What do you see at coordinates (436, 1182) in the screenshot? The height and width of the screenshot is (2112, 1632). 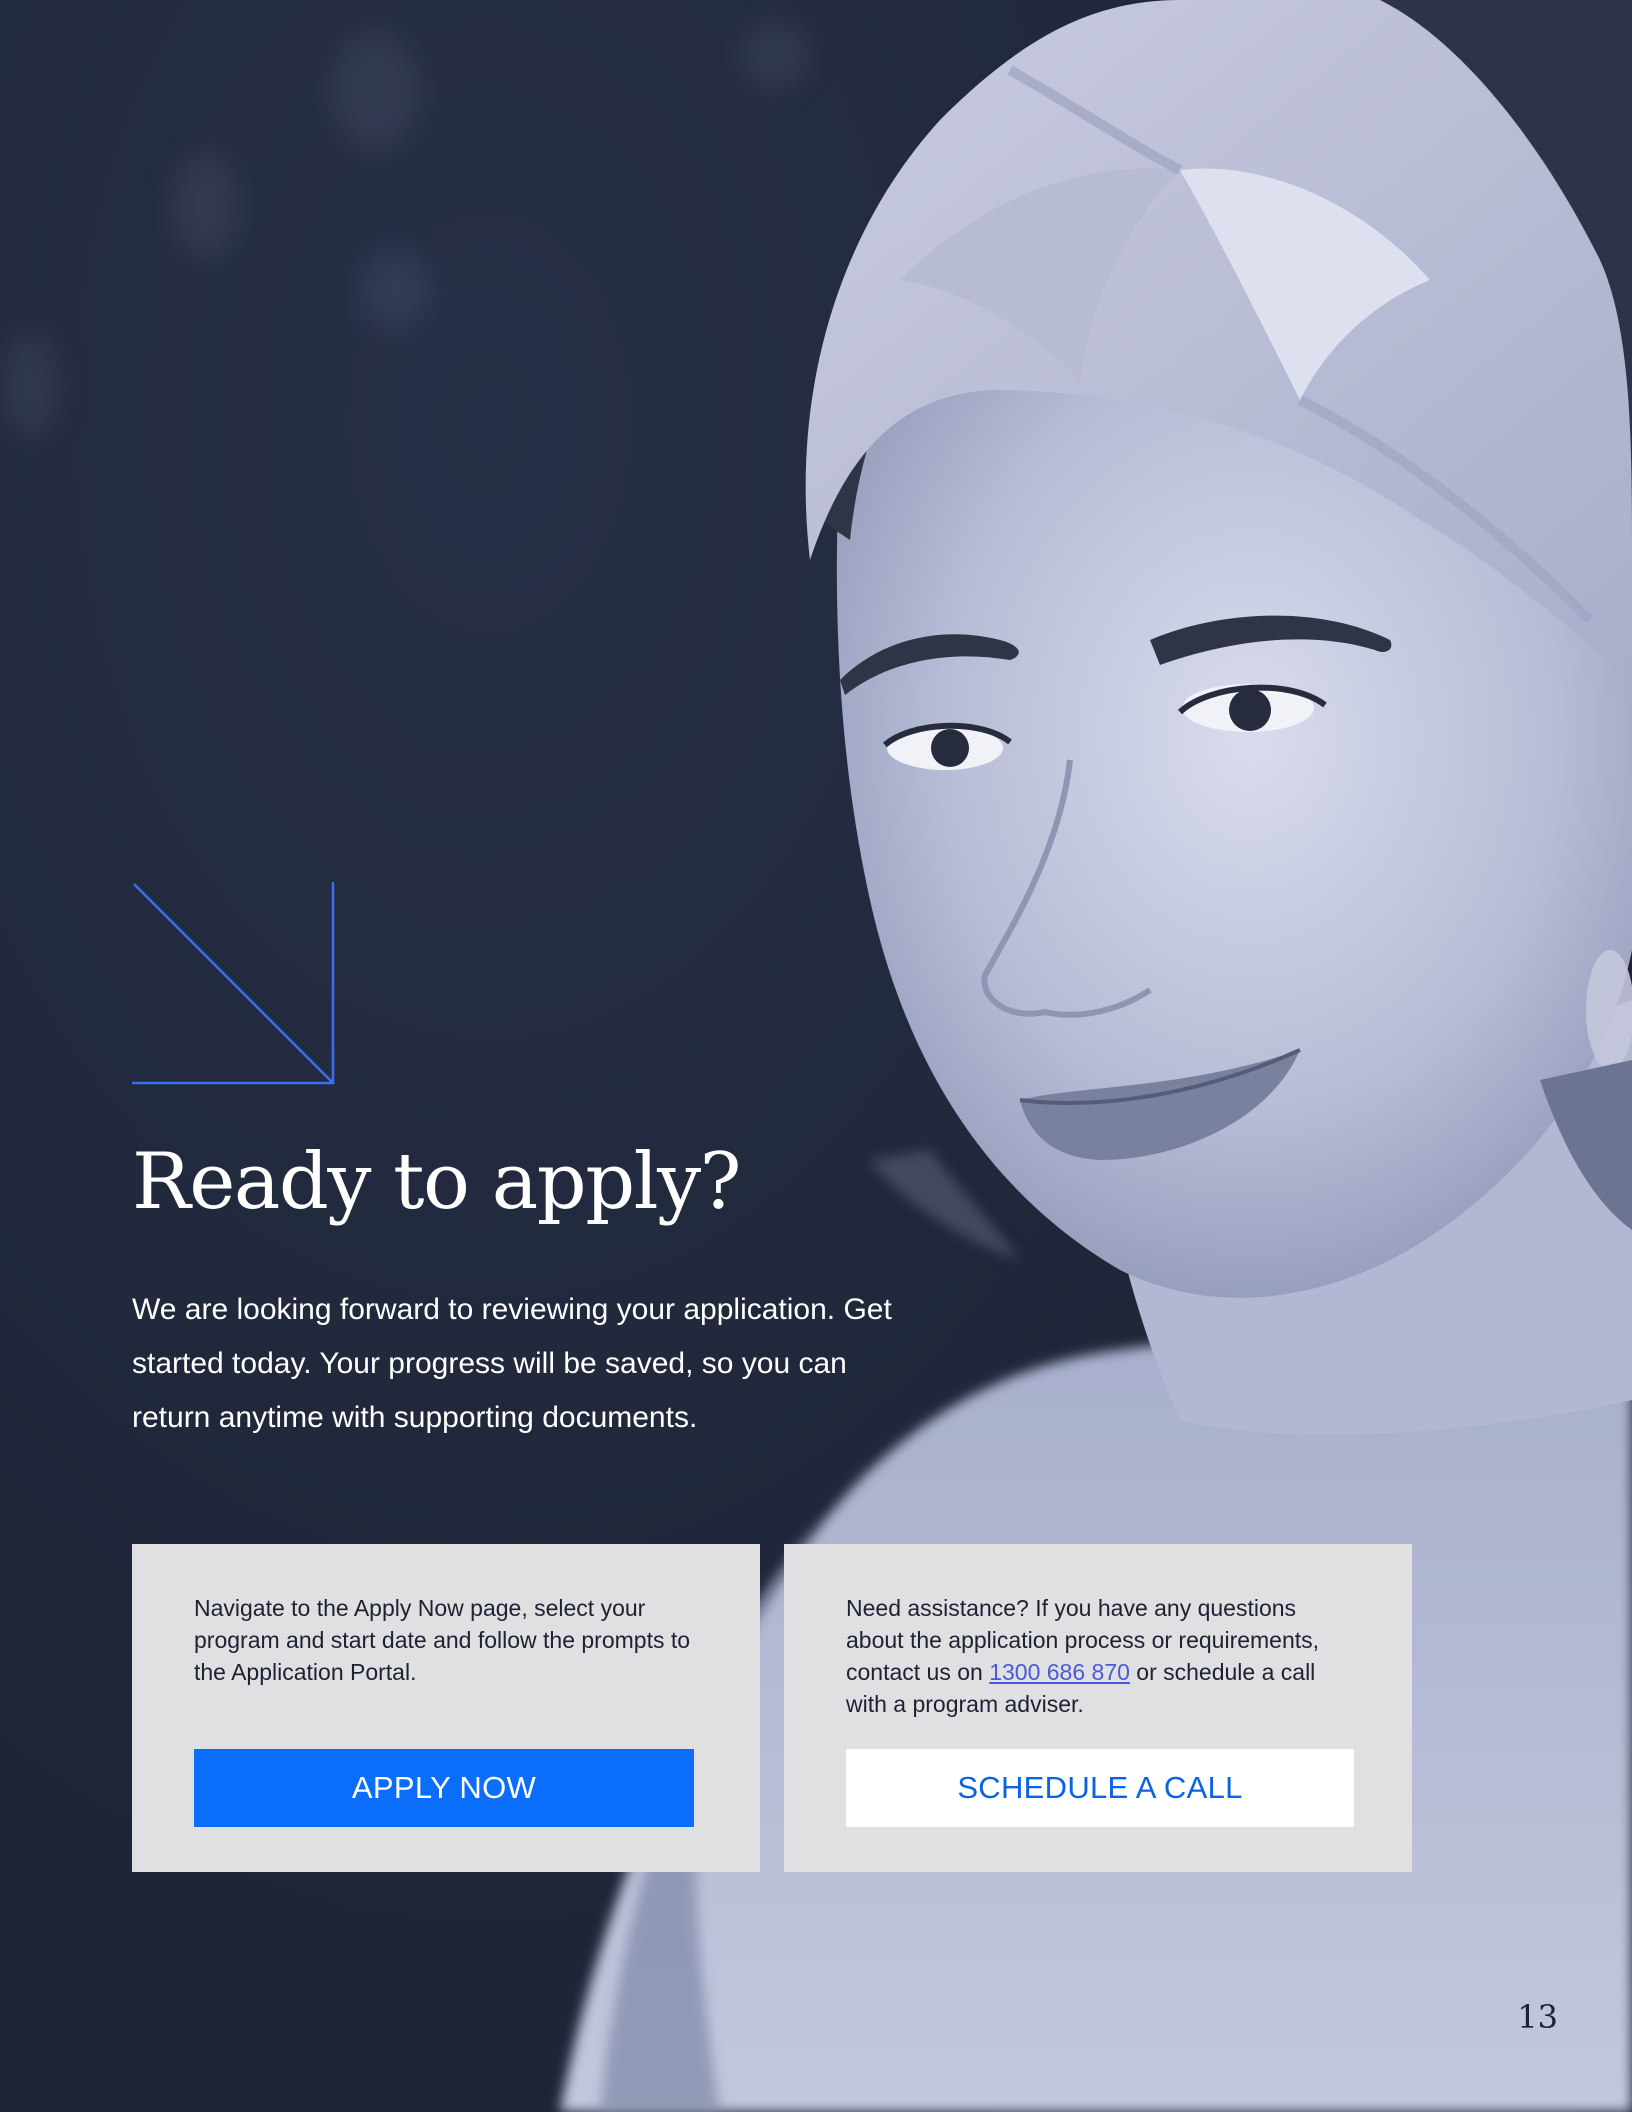 I see `page-title: Ready to apply?` at bounding box center [436, 1182].